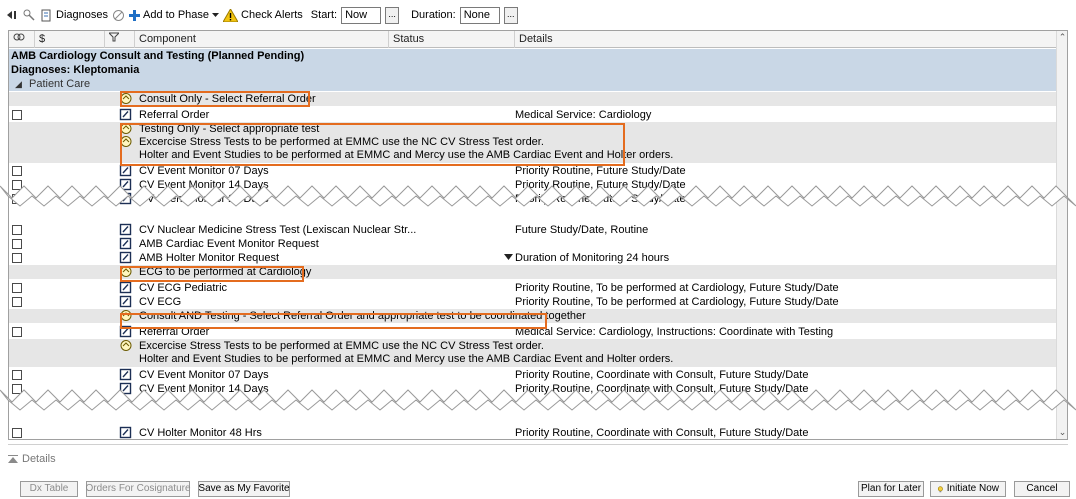  Describe the element at coordinates (533, 84) in the screenshot. I see `section-row: ◢ Patient Care` at that location.